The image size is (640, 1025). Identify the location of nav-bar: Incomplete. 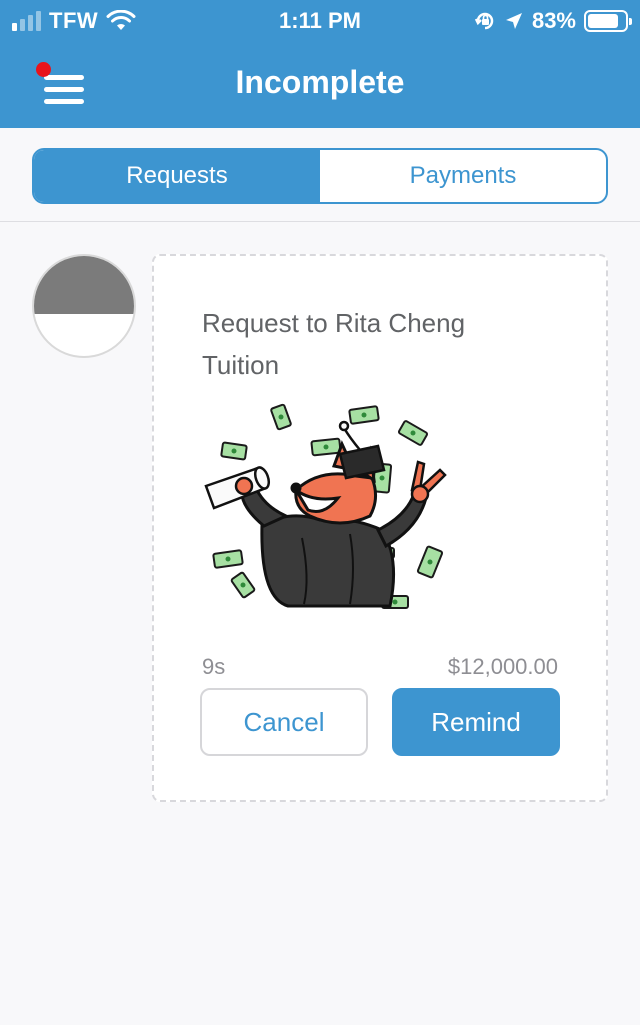
(320, 84).